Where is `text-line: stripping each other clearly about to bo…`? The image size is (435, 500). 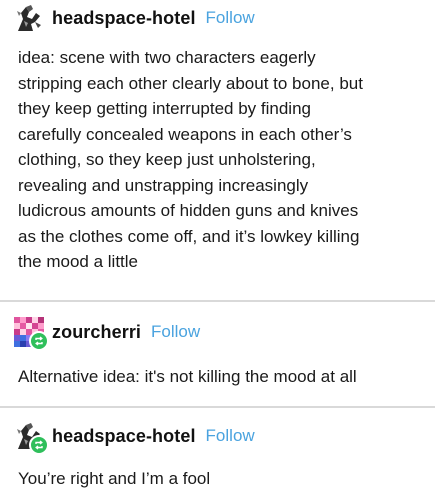
text-line: stripping each other clearly about to bo… is located at coordinates (190, 83).